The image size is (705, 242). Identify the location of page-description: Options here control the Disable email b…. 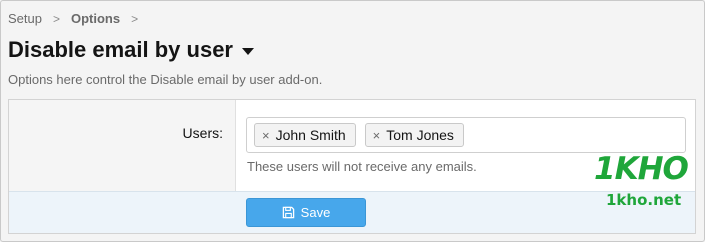
(165, 79).